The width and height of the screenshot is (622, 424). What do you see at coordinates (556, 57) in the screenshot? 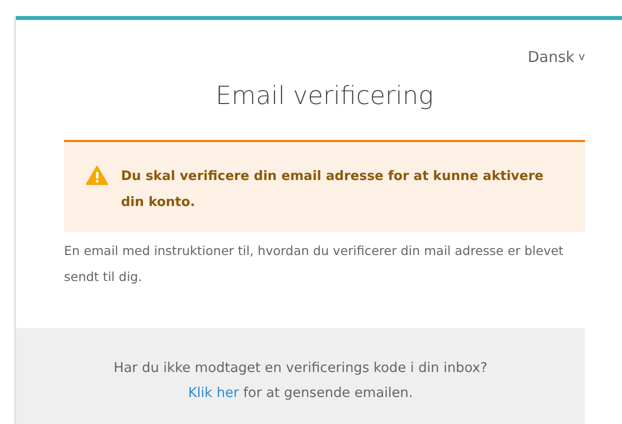
I see `language-selector: Dansk v` at bounding box center [556, 57].